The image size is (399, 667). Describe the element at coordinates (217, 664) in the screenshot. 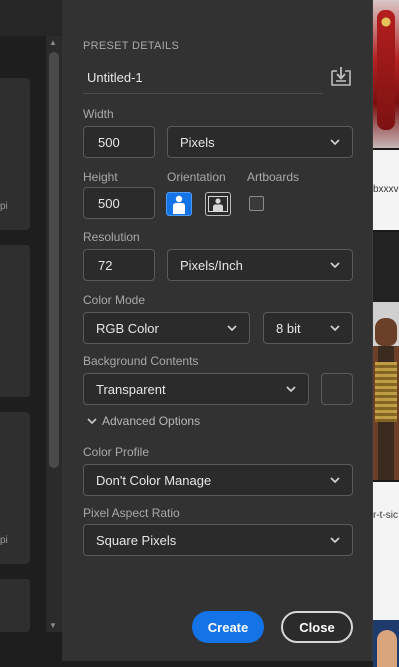

I see `background-bottom-strip` at that location.